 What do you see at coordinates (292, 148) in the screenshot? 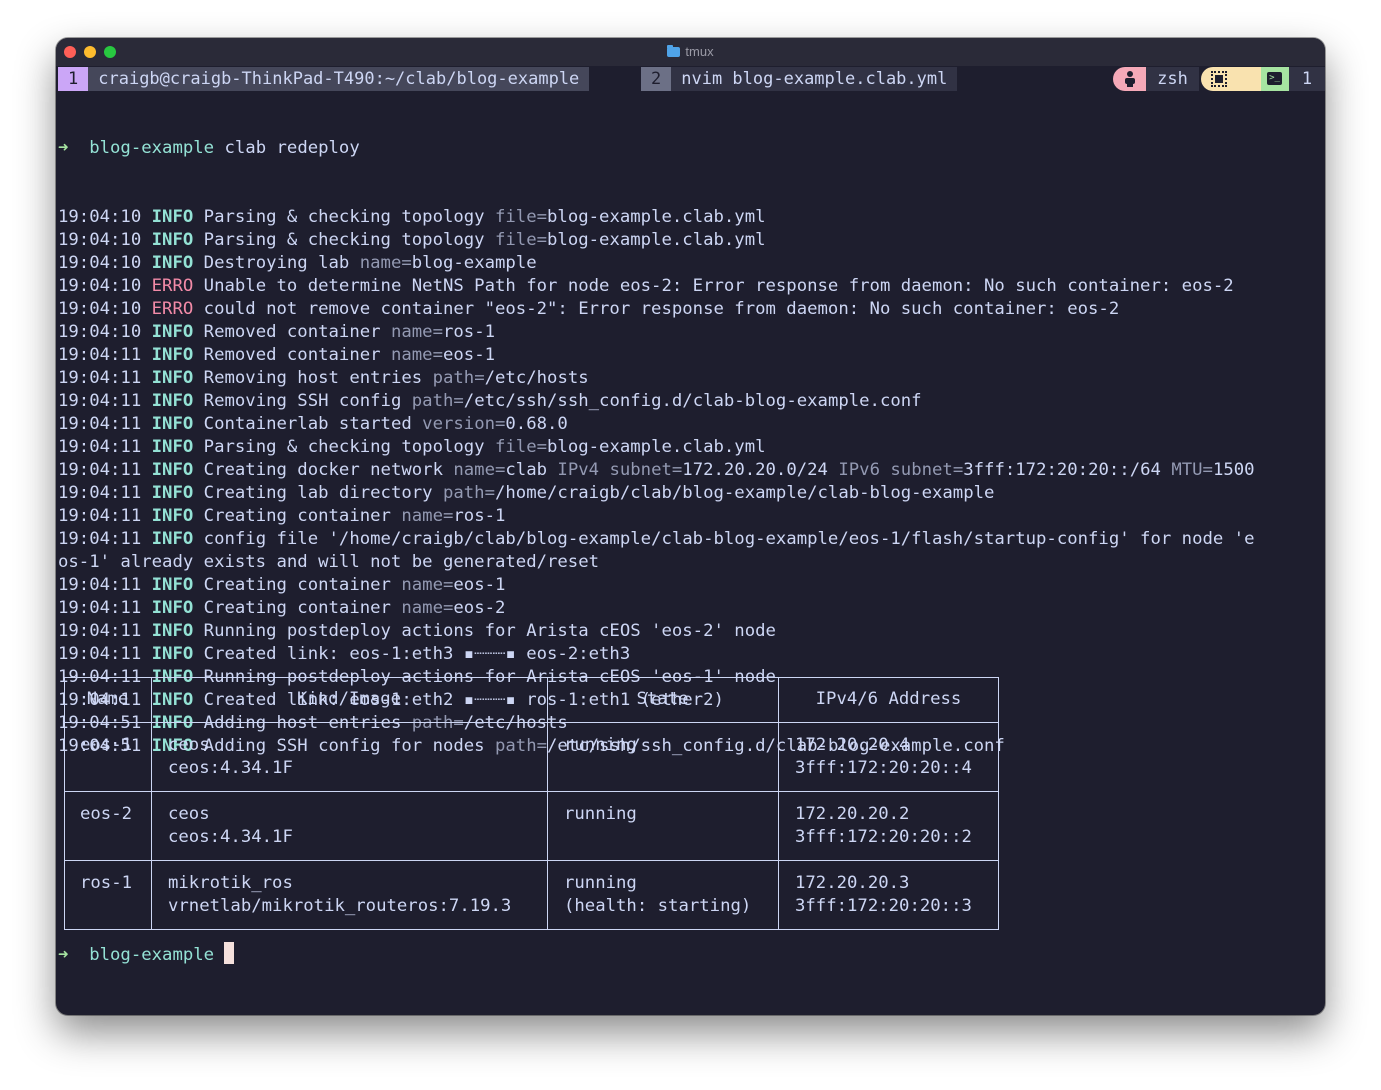
I see `command-text: clab redeploy` at bounding box center [292, 148].